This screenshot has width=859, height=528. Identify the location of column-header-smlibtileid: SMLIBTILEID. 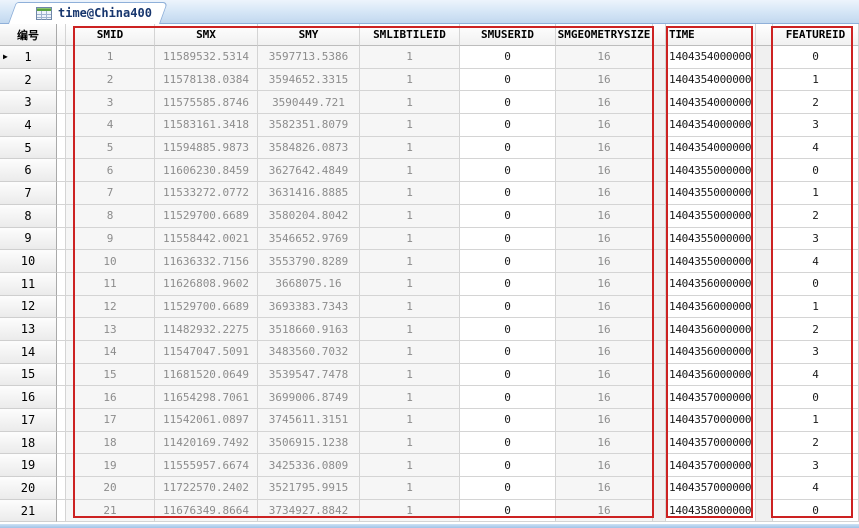
(410, 35).